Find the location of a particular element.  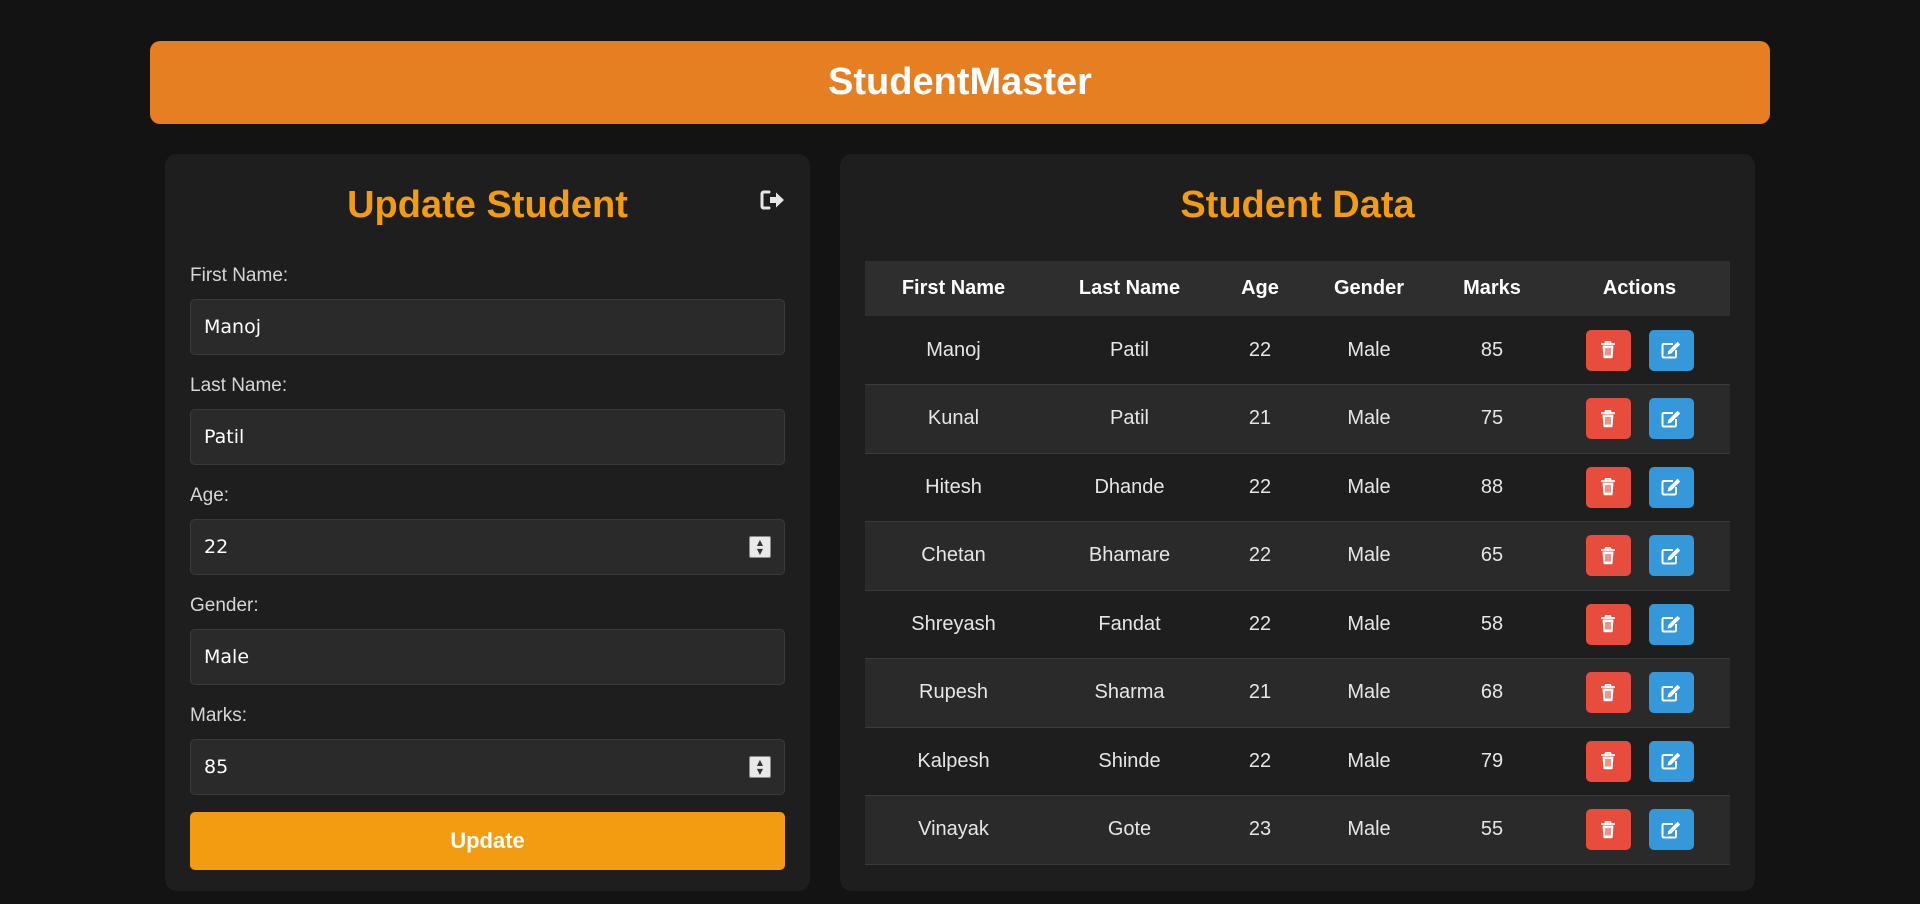

table-row: Hitesh Dhande 22 Male 88 is located at coordinates (1297, 487).